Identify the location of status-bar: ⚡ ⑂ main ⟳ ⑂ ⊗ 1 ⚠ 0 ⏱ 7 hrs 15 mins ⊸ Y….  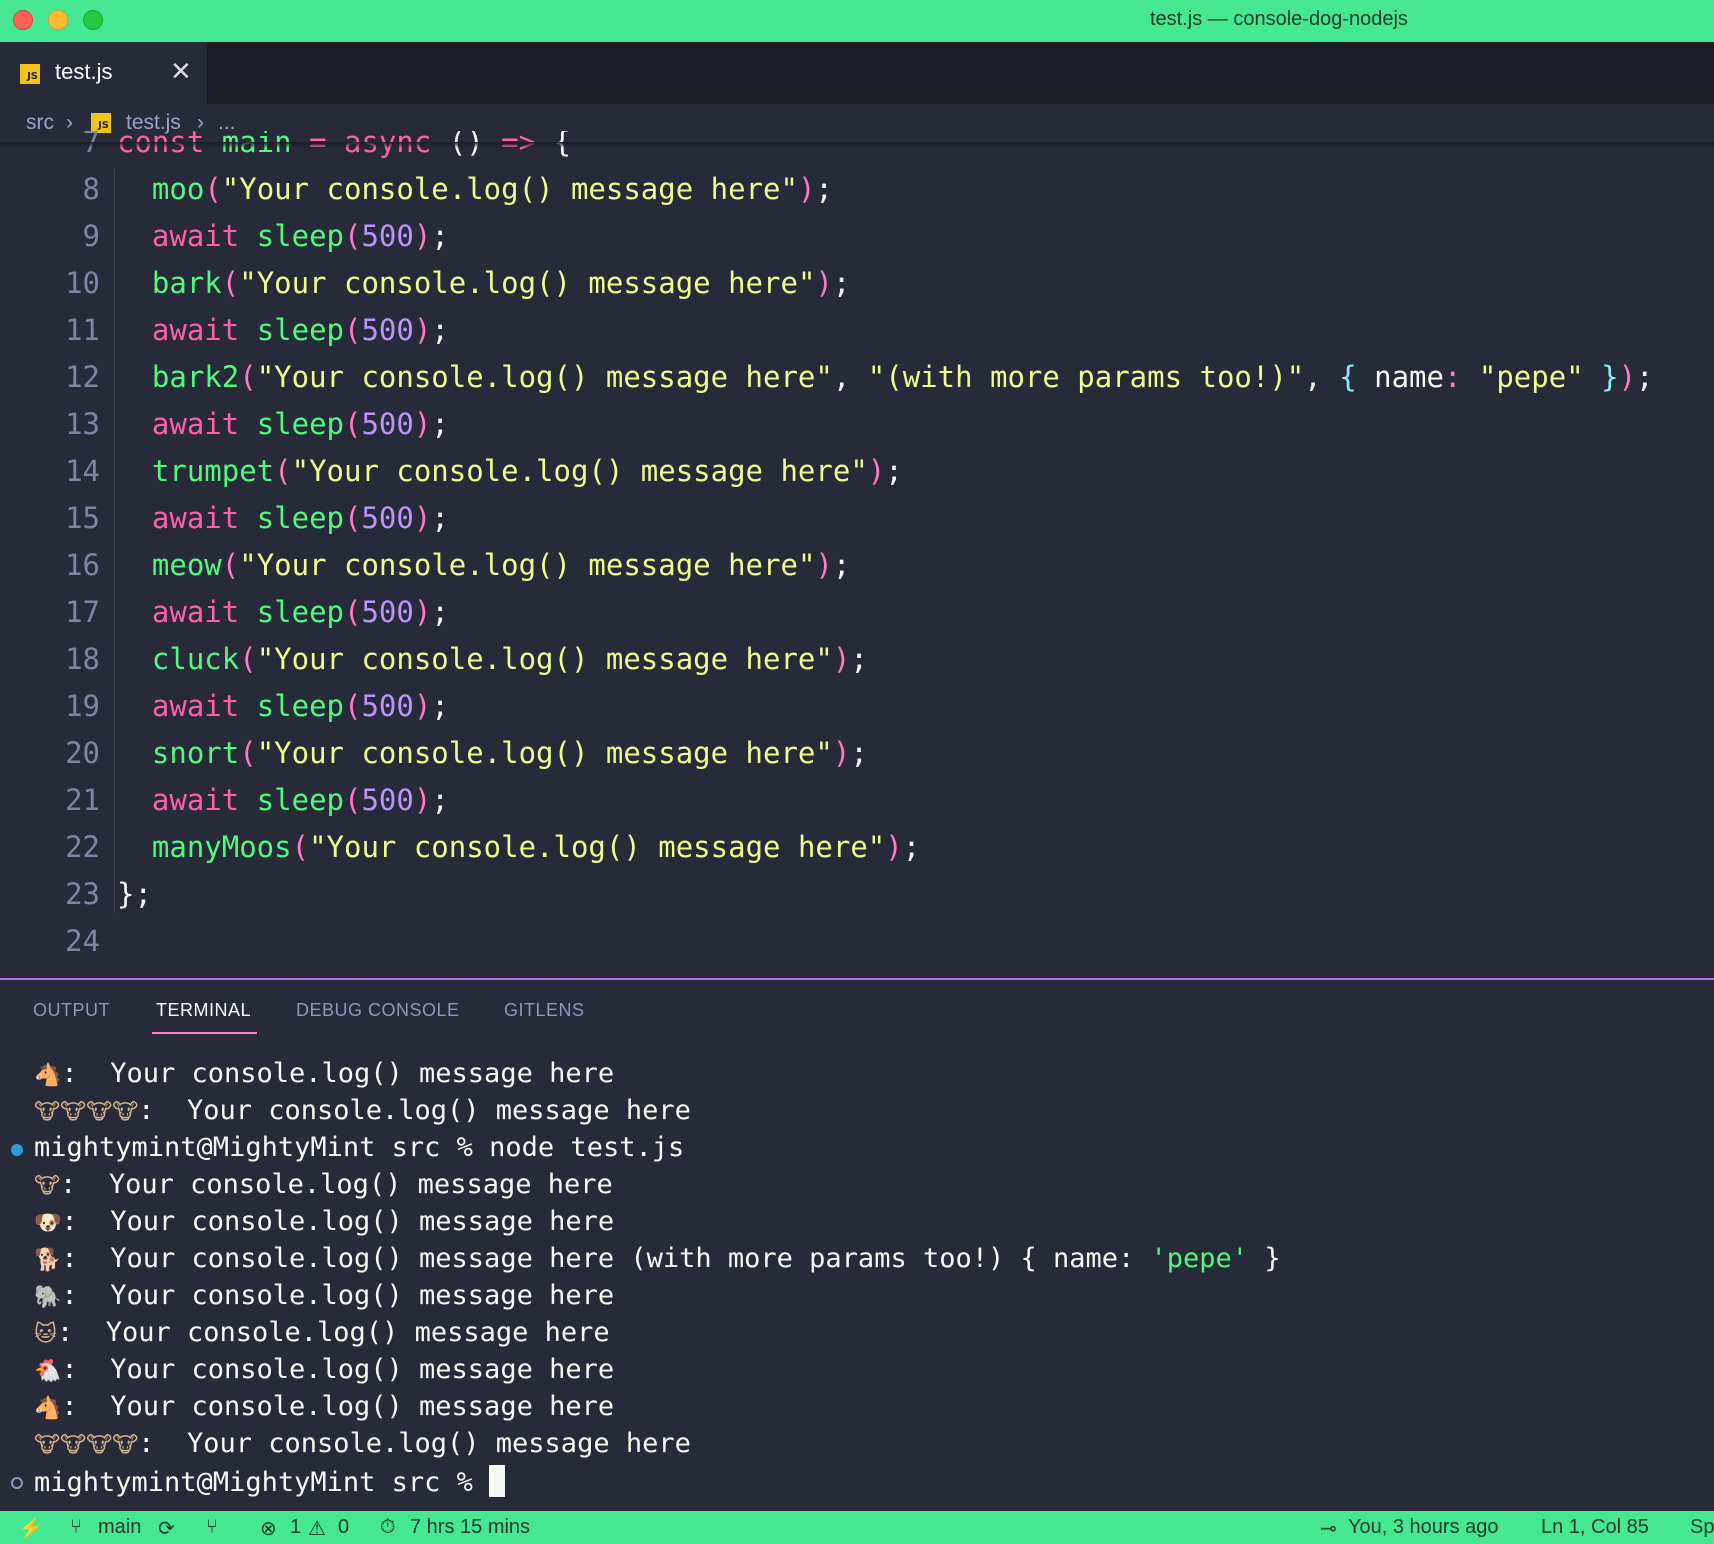
(857, 1527).